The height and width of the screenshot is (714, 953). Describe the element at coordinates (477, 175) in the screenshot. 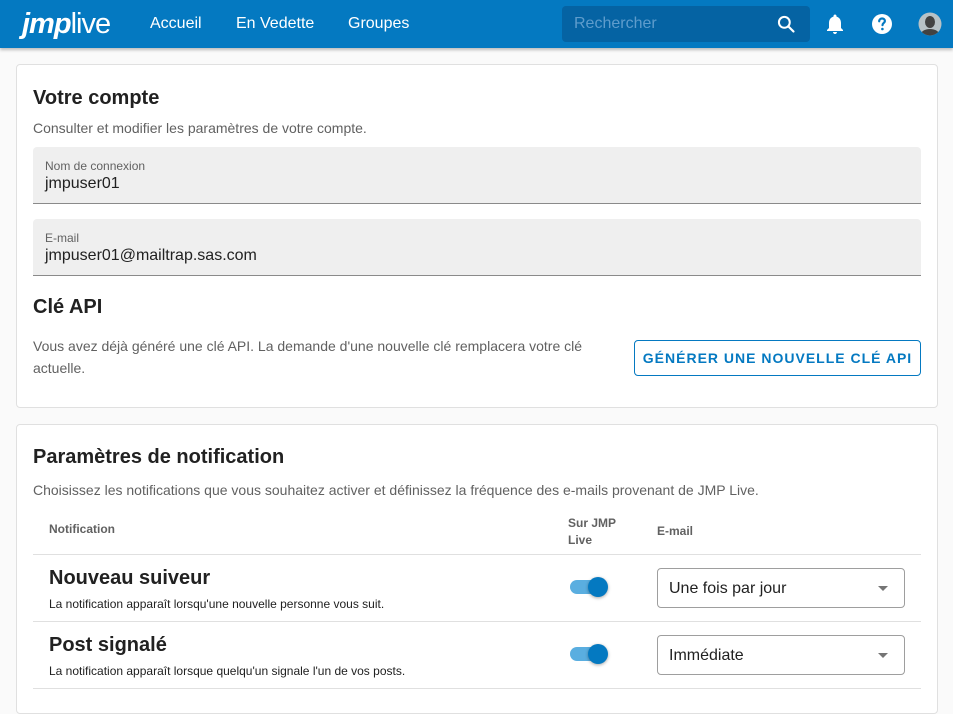

I see `username-field: Nom de connexion jmpuser01` at that location.